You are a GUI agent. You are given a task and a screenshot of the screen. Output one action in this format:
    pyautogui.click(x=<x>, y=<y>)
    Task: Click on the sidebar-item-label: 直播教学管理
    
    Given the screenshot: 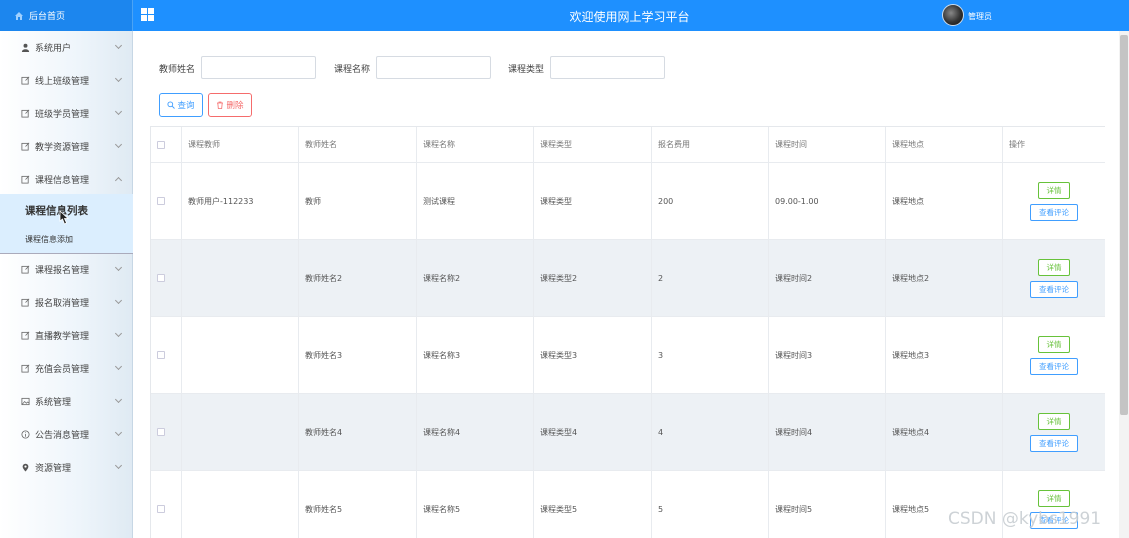 What is the action you would take?
    pyautogui.click(x=62, y=337)
    